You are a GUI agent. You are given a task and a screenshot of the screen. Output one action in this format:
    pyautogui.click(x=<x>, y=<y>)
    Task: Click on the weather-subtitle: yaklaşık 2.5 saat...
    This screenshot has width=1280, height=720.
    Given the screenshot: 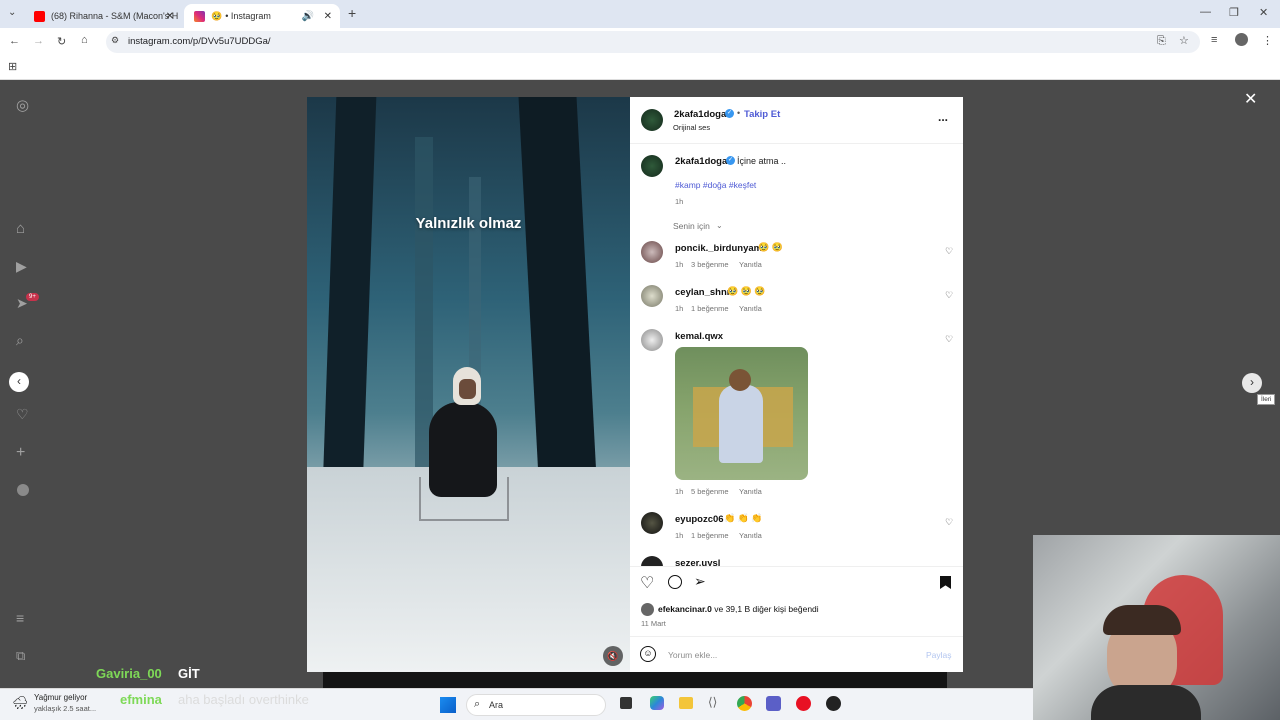 What is the action you would take?
    pyautogui.click(x=65, y=708)
    